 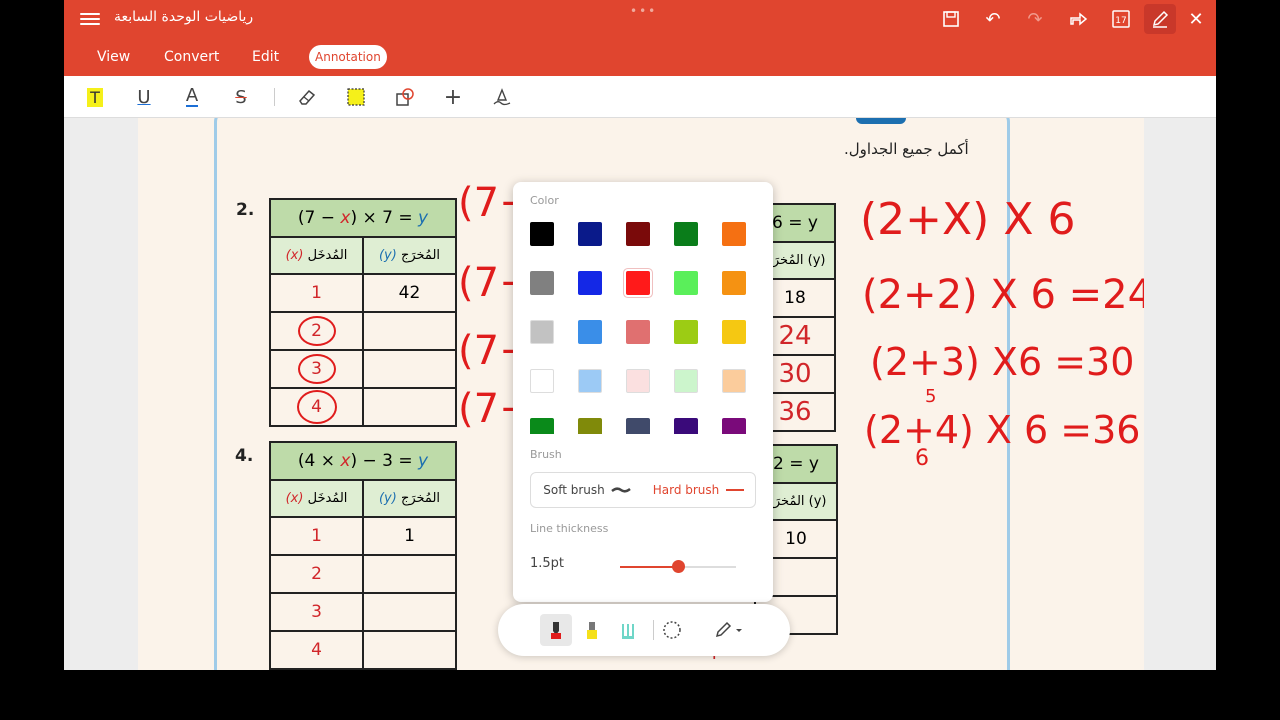 I want to click on question-number: 2., so click(x=245, y=210).